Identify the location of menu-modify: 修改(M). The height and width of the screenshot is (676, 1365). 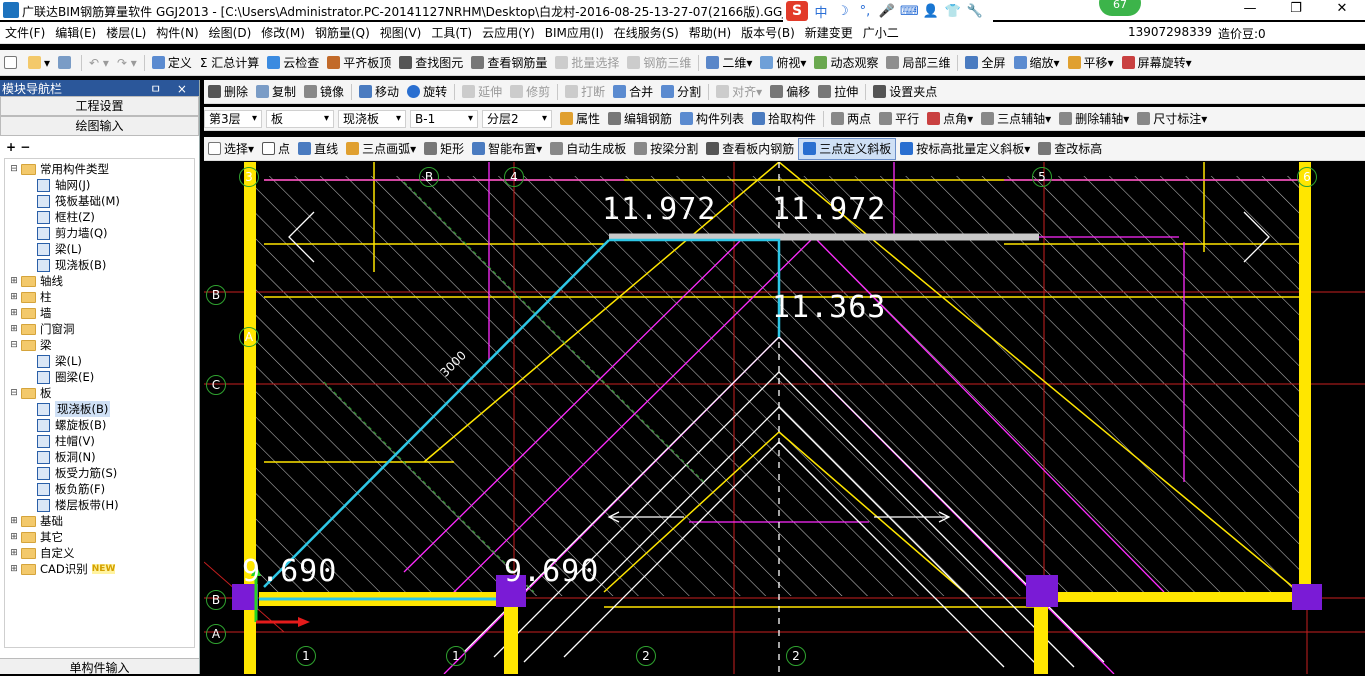
(283, 32).